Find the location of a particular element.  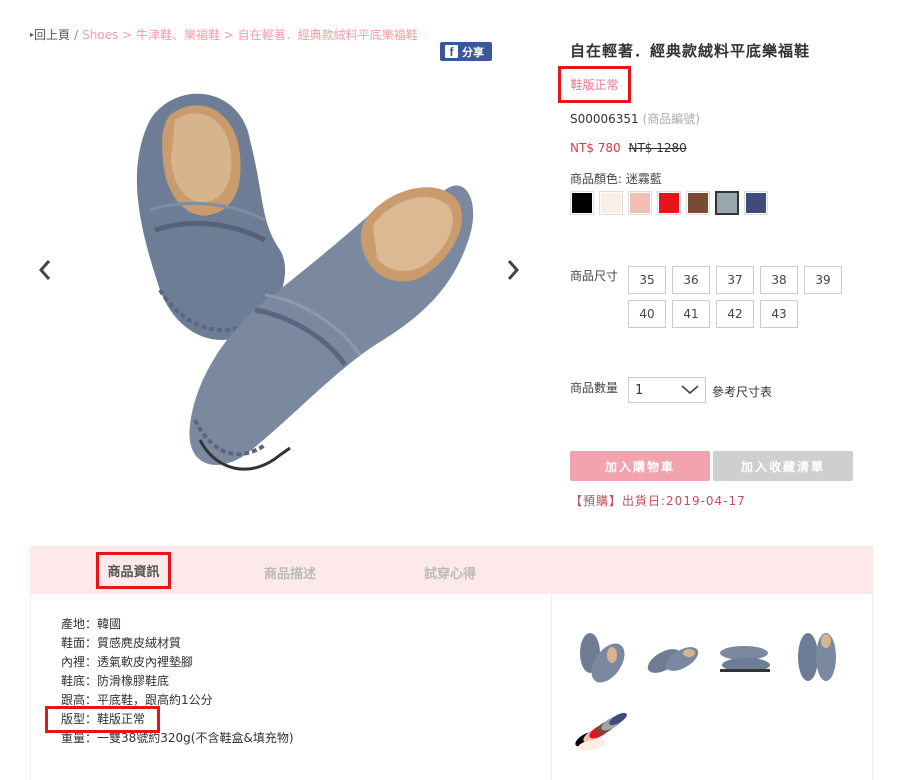

price: NT$ 780 NT$ 1280 is located at coordinates (628, 148).